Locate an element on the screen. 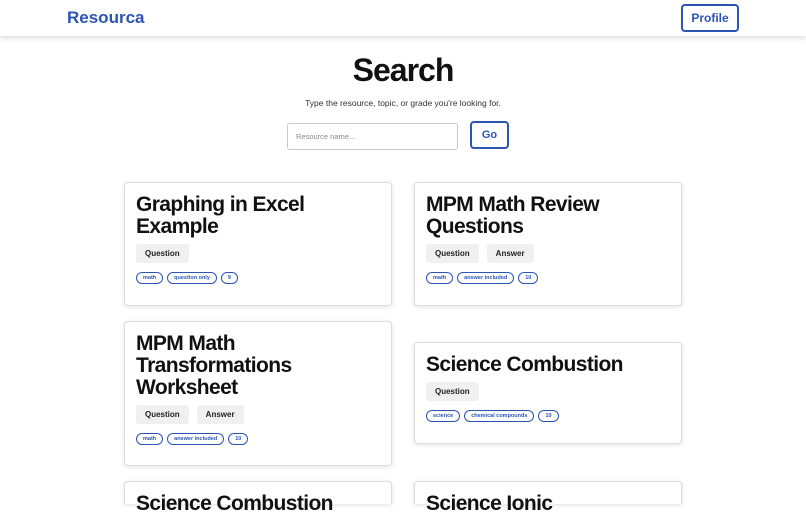  card-title: MPM Math Transformations Worksheet is located at coordinates (214, 365).